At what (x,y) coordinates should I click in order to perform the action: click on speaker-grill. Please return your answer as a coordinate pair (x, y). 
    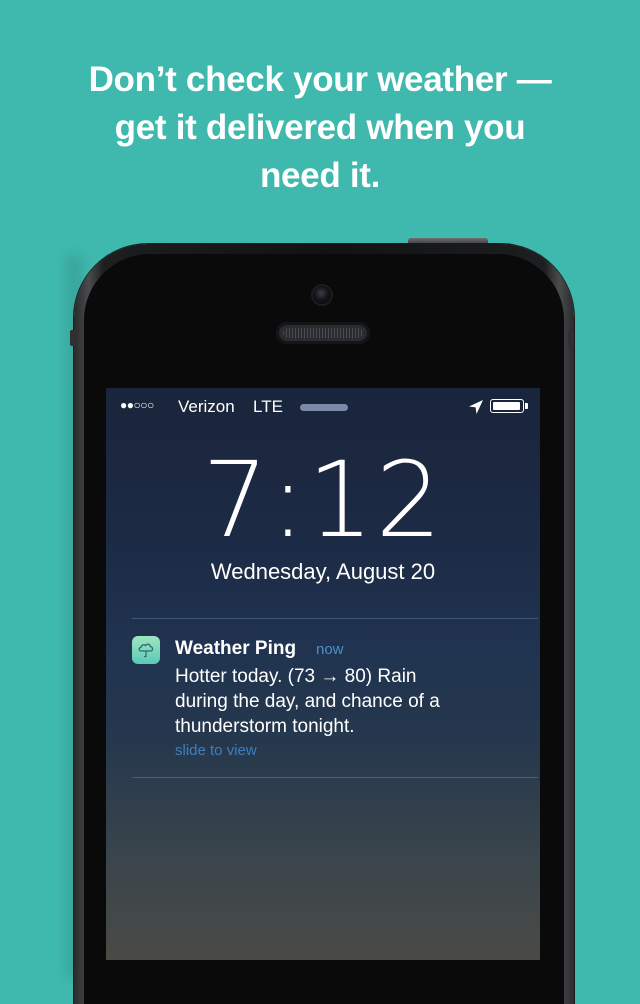
    Looking at the image, I should click on (323, 333).